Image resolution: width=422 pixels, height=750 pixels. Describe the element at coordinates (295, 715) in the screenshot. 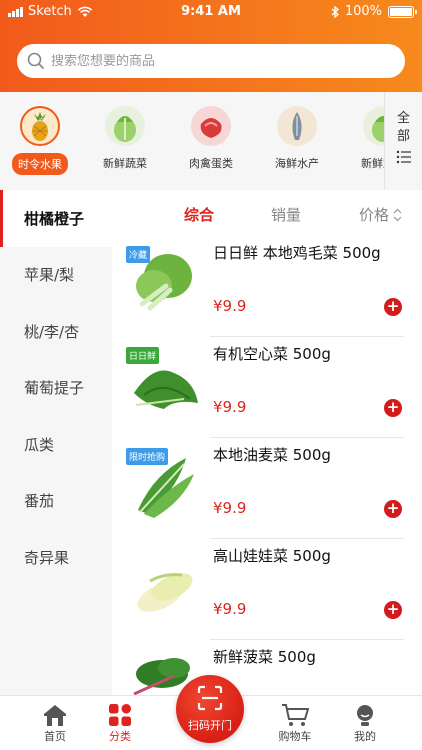

I see `cart-icon` at that location.